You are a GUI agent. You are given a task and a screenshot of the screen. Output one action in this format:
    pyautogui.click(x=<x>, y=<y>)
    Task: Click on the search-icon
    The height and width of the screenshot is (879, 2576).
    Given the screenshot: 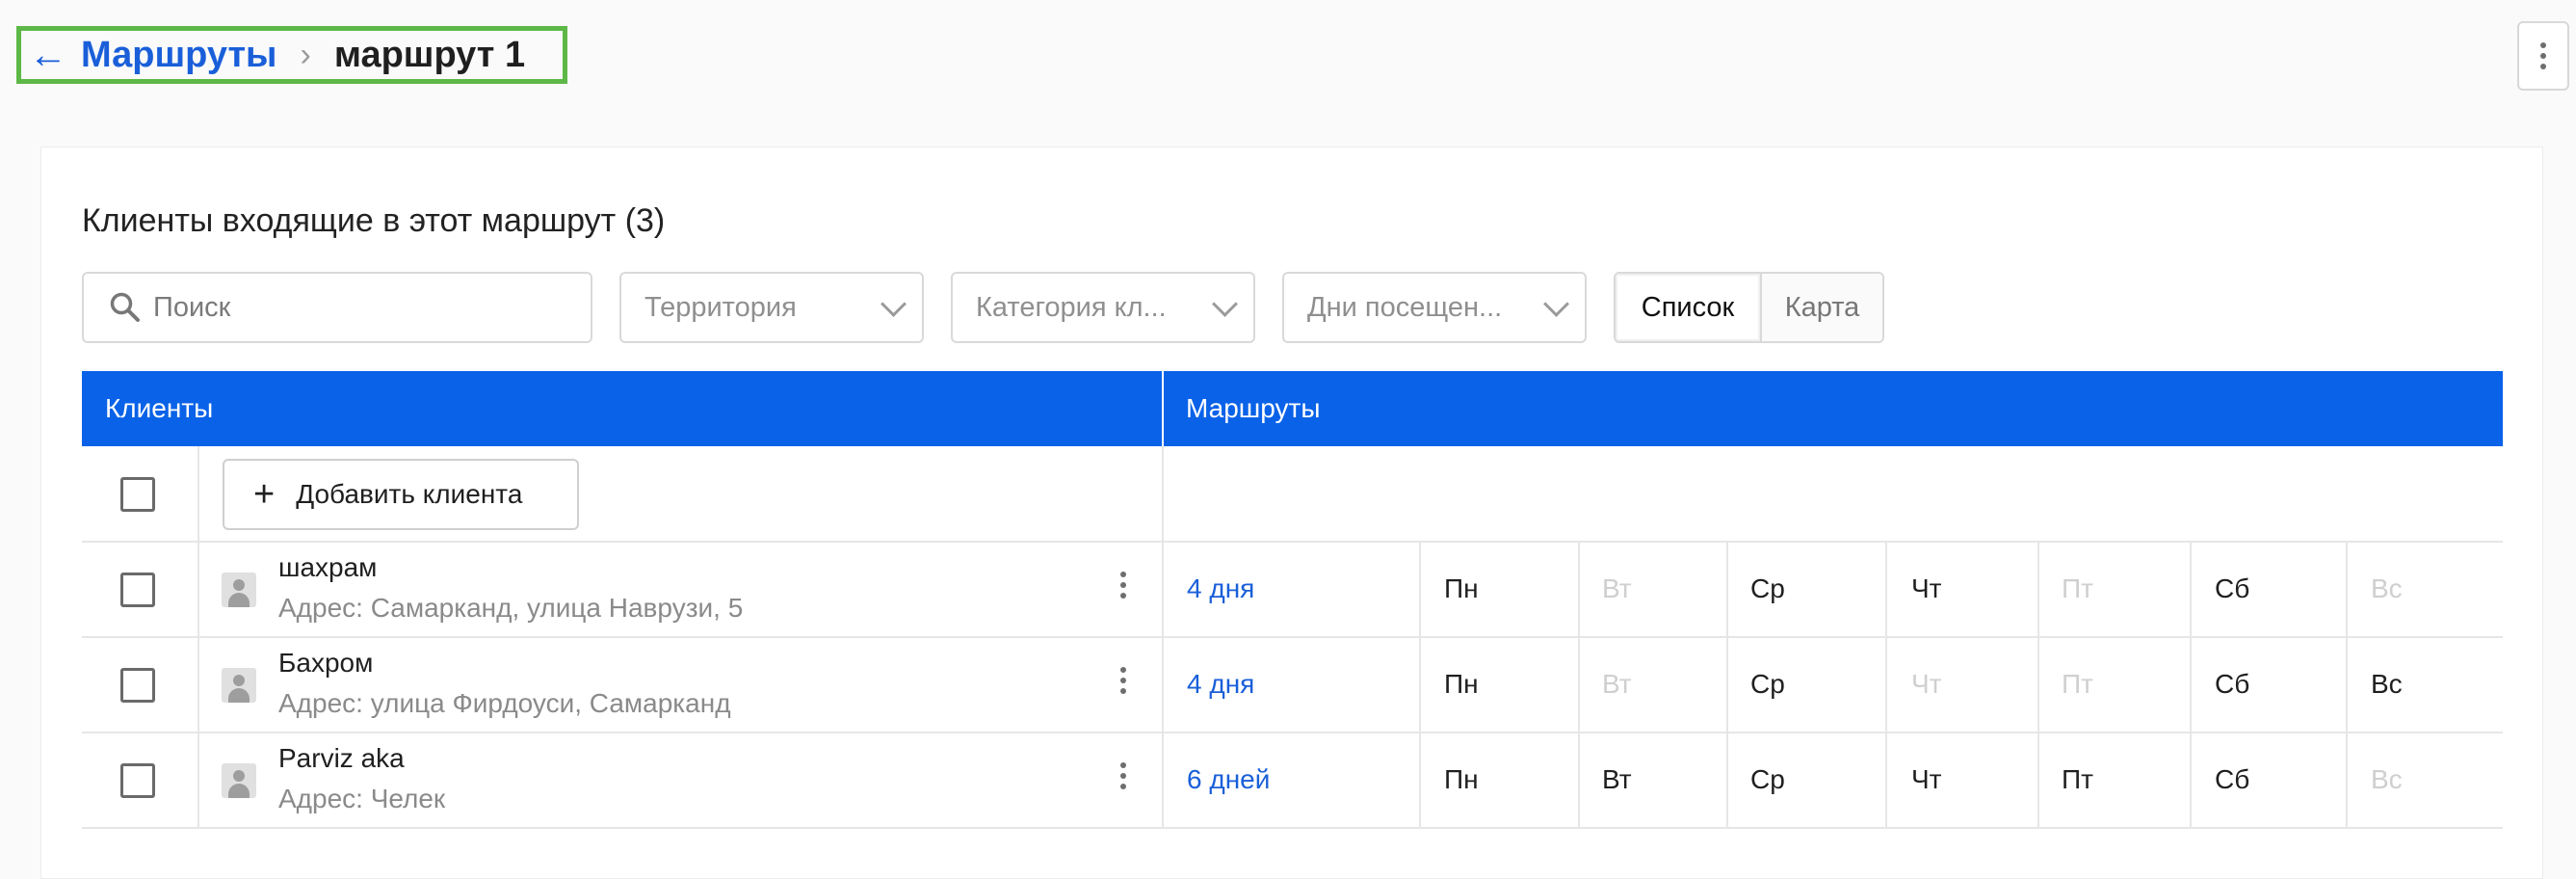 What is the action you would take?
    pyautogui.click(x=125, y=307)
    